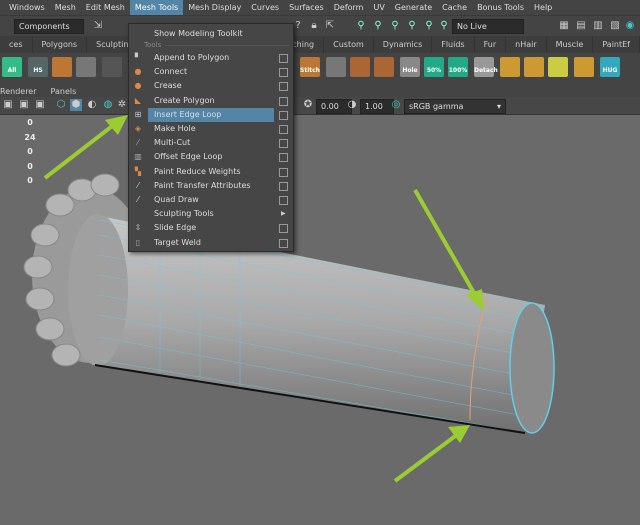 The image size is (640, 525). What do you see at coordinates (410, 67) in the screenshot?
I see `shelf-button-icon: Hole` at bounding box center [410, 67].